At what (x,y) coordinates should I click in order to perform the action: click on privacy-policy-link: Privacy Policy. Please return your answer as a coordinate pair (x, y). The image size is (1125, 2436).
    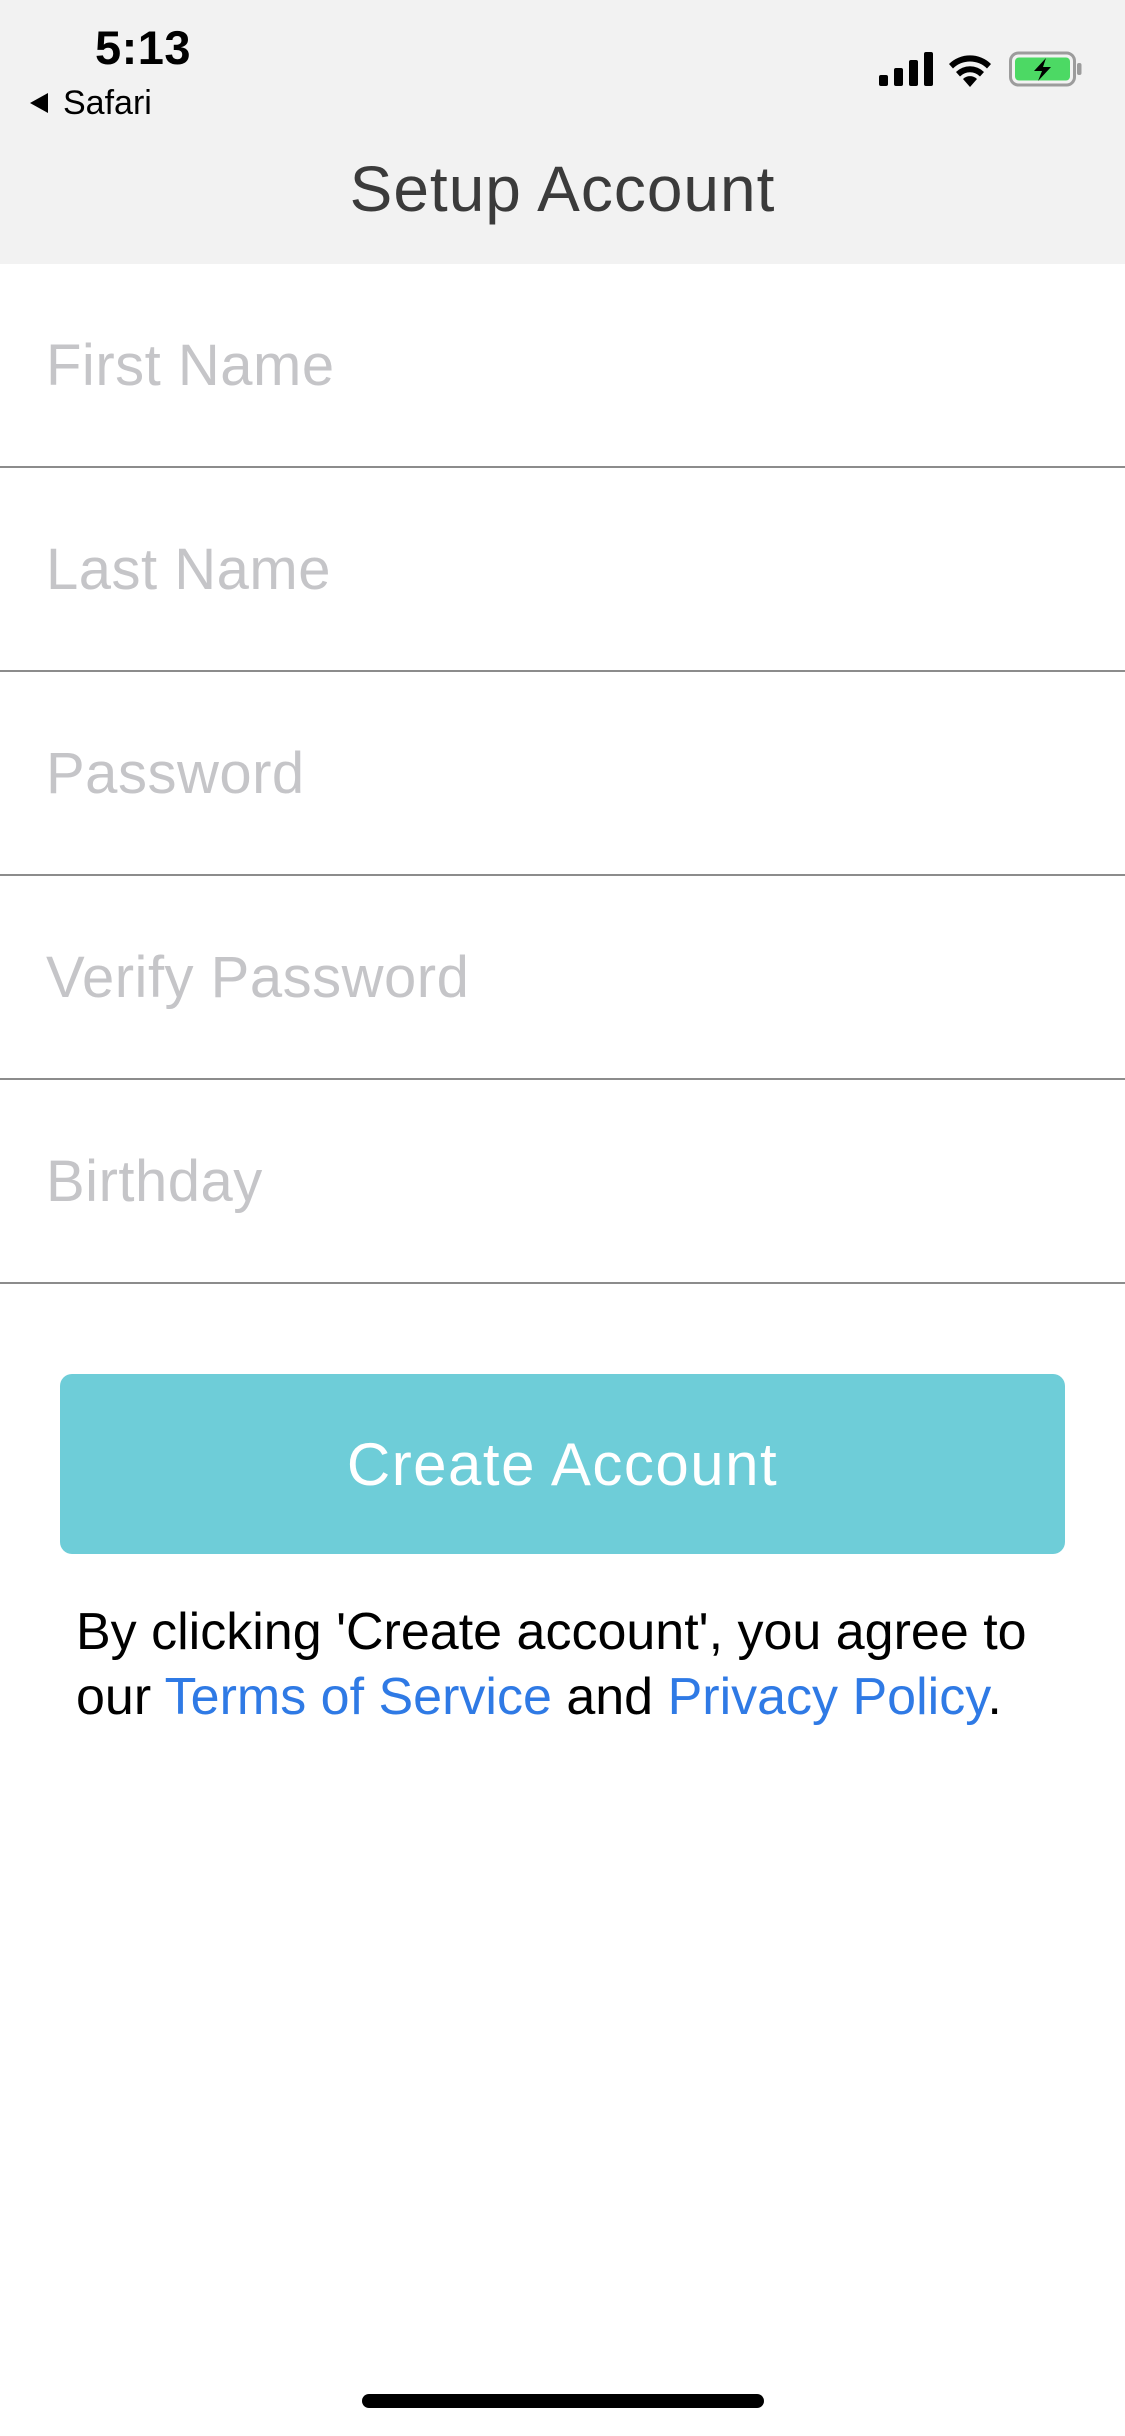
    Looking at the image, I should click on (828, 1697).